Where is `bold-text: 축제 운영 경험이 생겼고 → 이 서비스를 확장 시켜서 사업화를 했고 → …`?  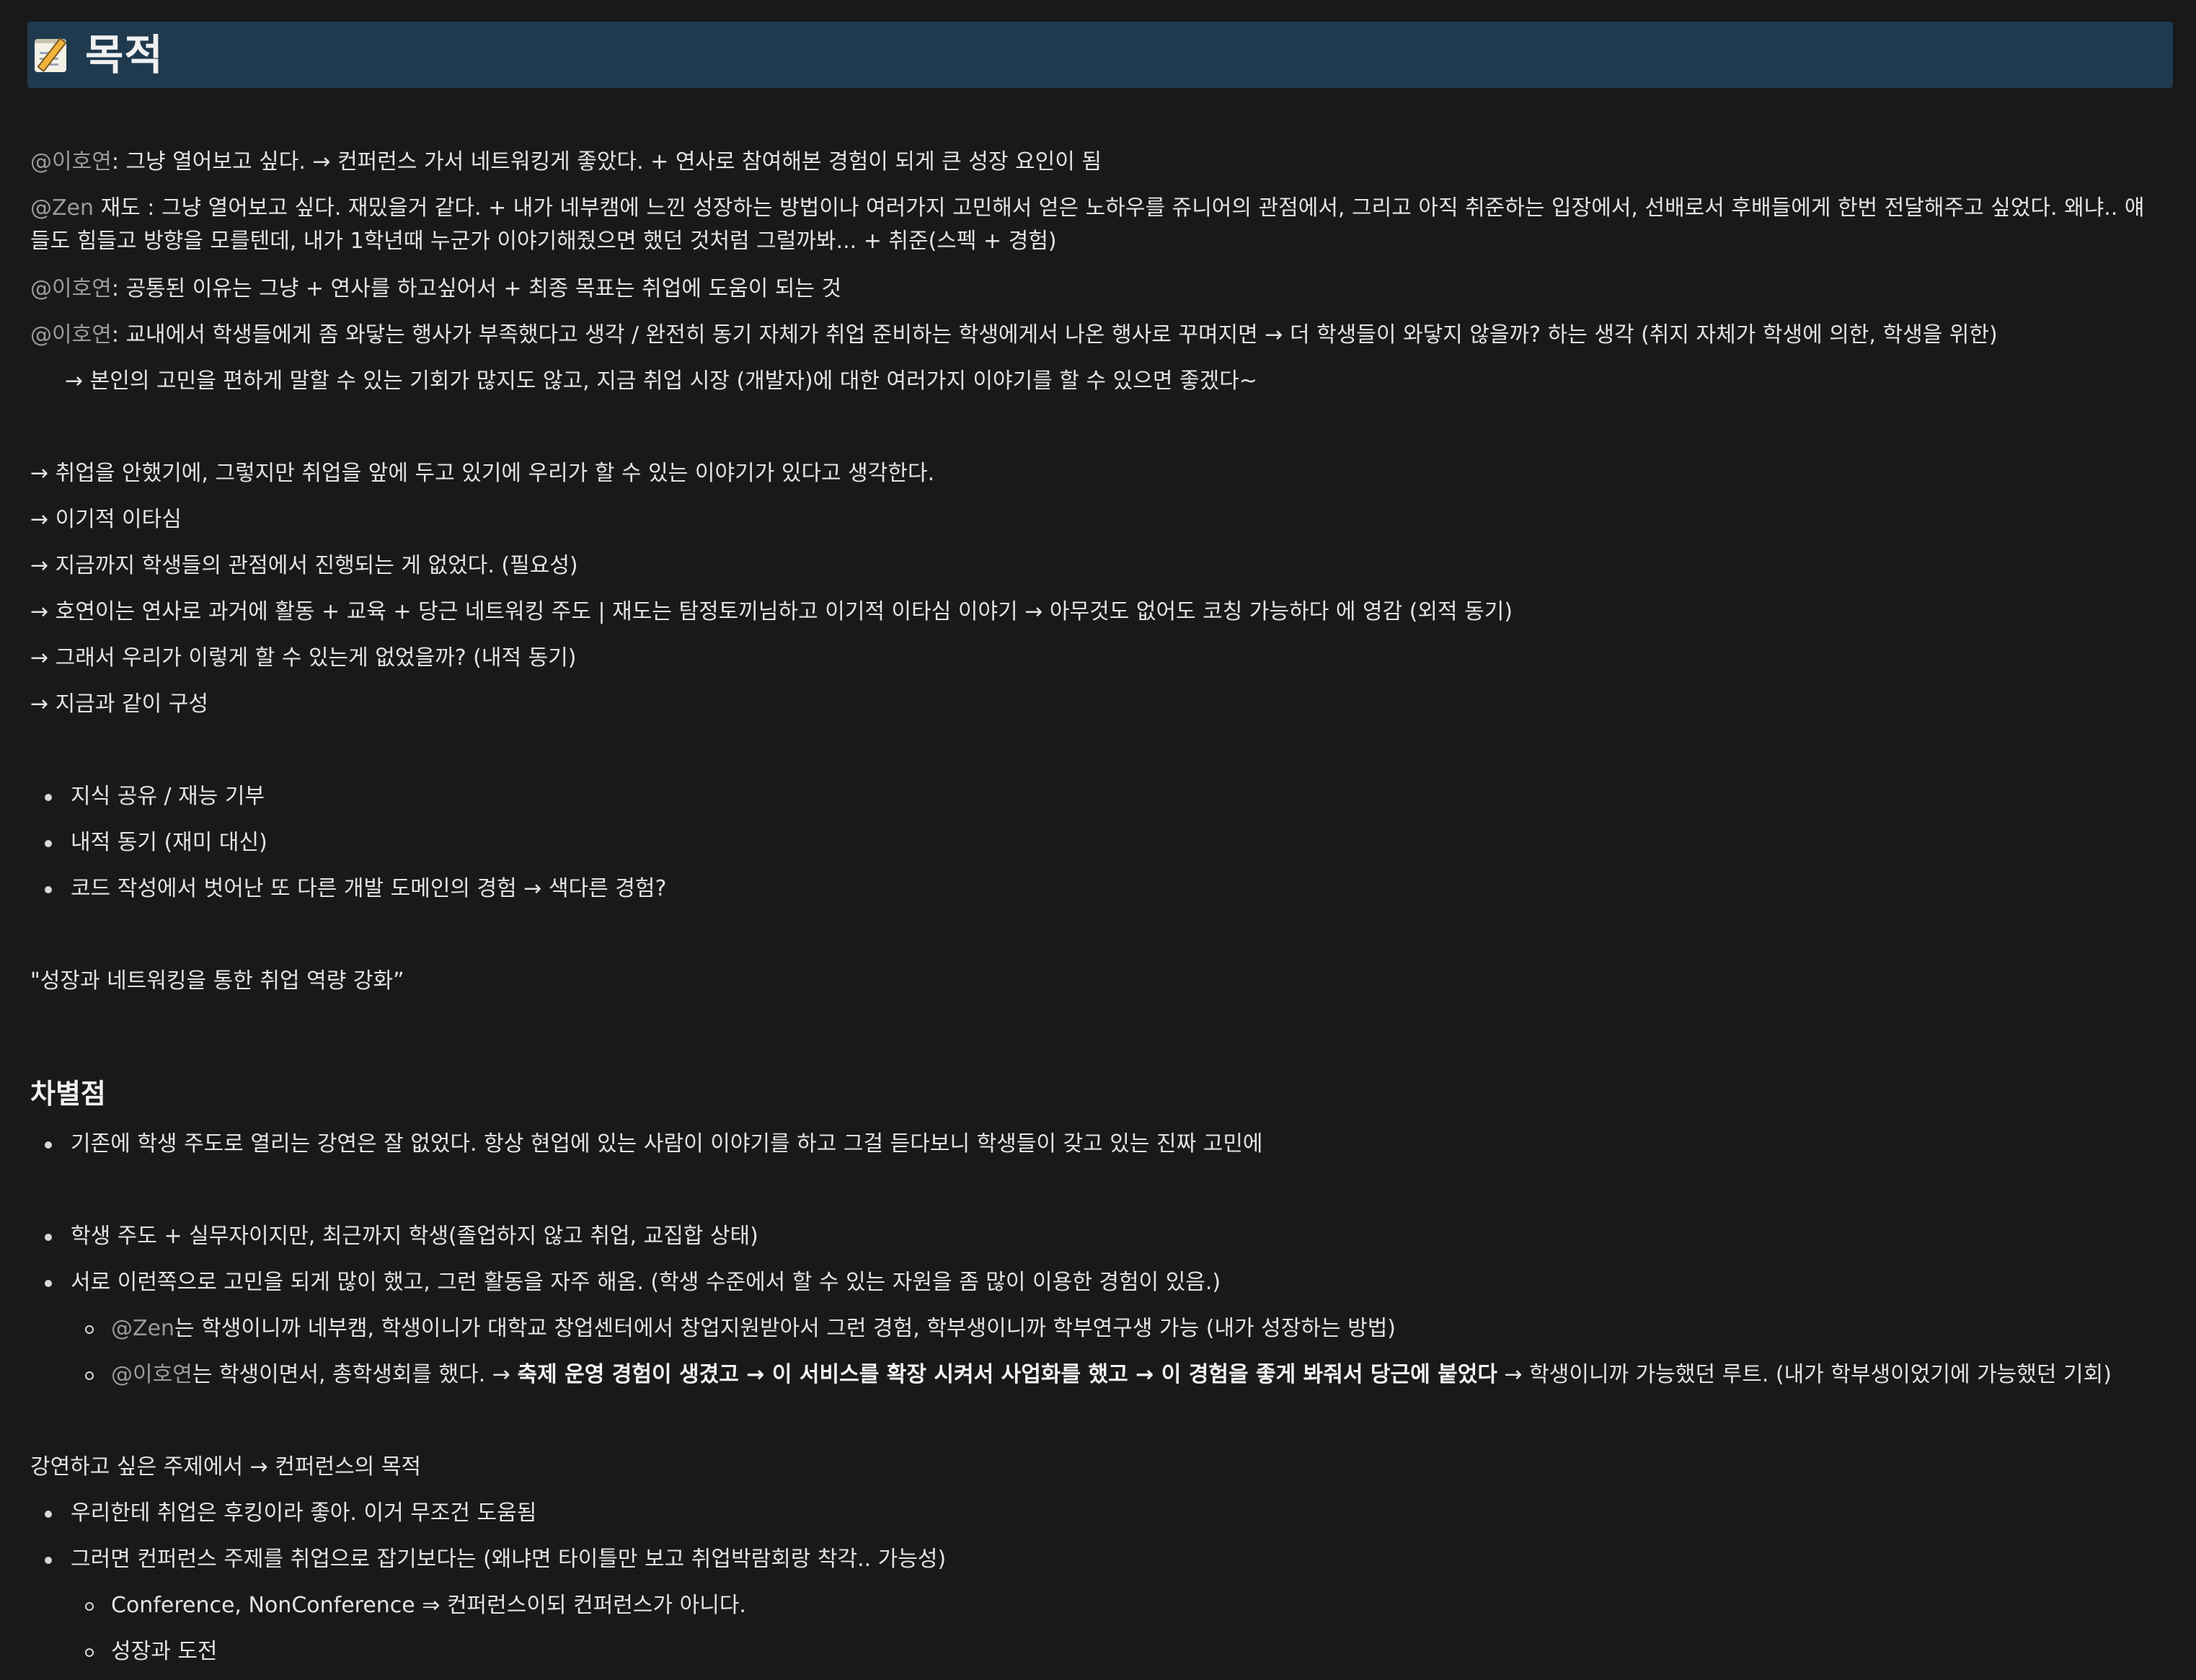 bold-text: 축제 운영 경험이 생겼고 → 이 서비스를 확장 시켜서 사업화를 했고 → … is located at coordinates (1007, 1374).